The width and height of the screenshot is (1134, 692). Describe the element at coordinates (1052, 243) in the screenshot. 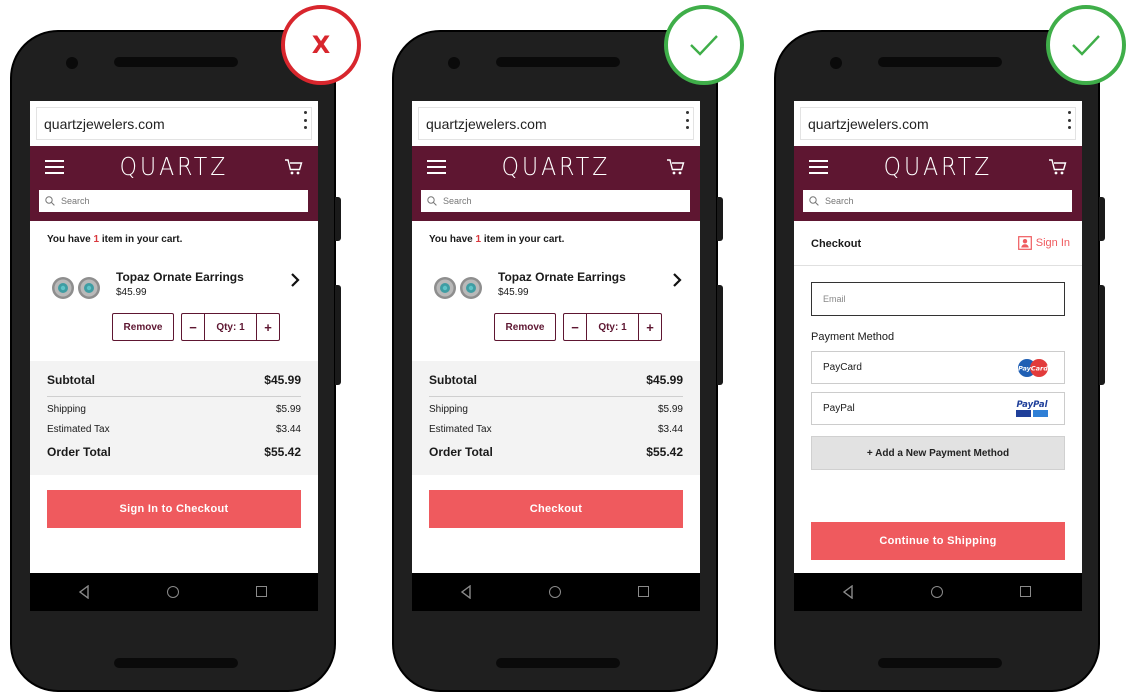

I see `sign-in-label: Sign In` at that location.